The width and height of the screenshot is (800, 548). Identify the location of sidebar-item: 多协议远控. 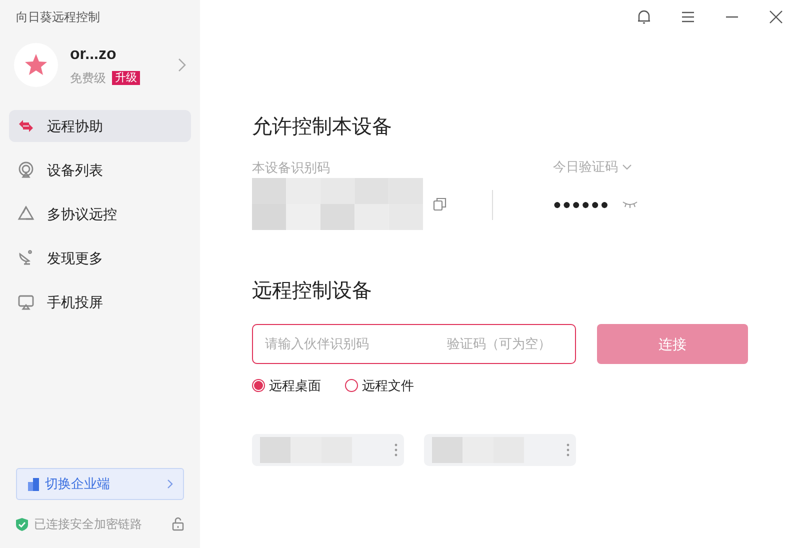
(100, 214).